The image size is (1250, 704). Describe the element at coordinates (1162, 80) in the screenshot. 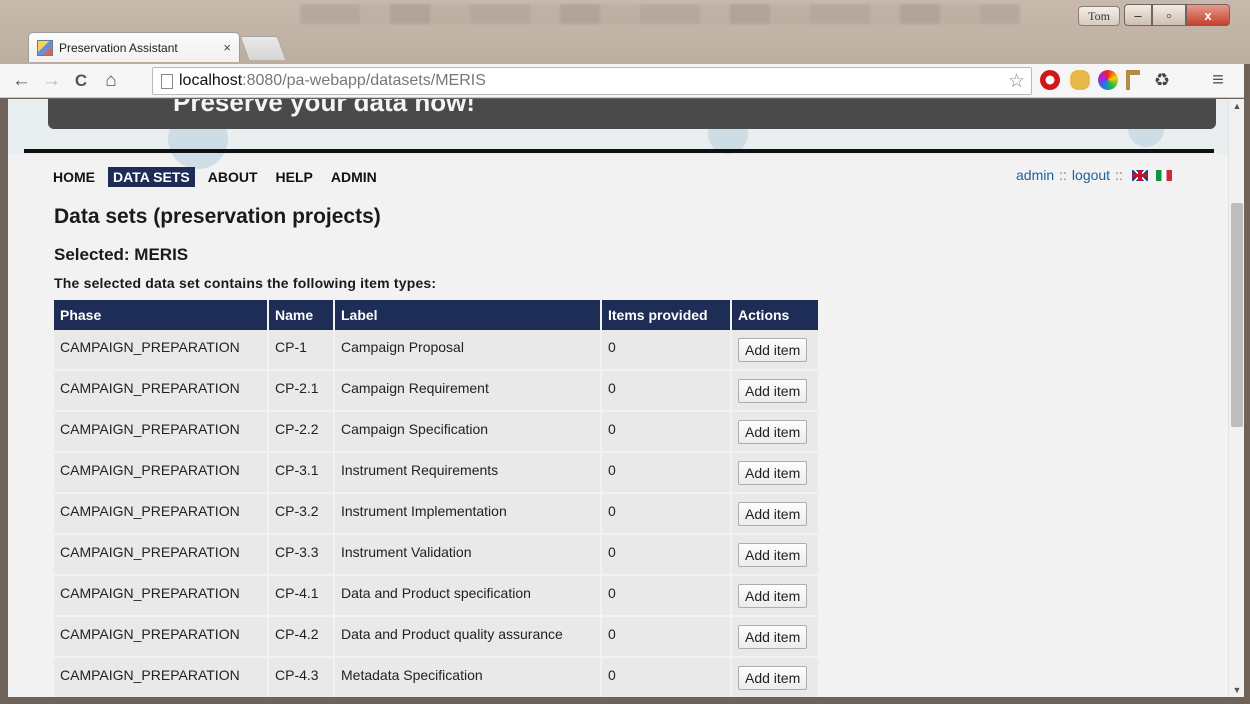

I see `recycle-extension-icon: ♻` at that location.